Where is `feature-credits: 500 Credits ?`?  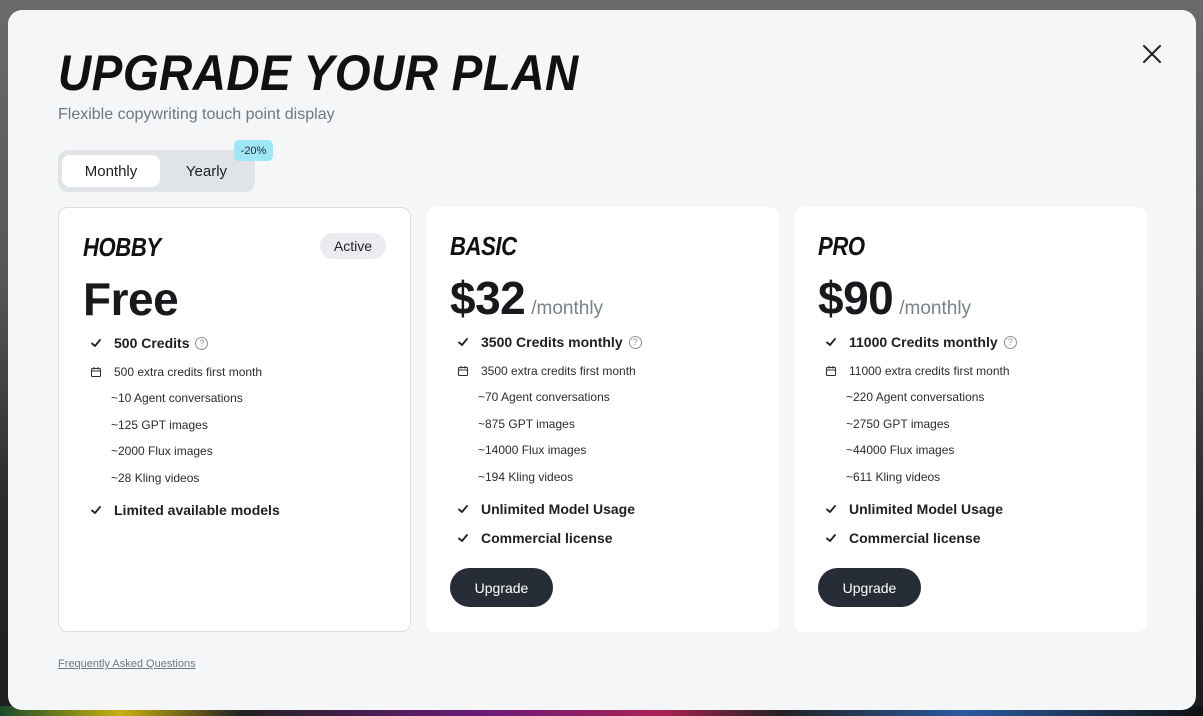
feature-credits: 500 Credits ? is located at coordinates (149, 343).